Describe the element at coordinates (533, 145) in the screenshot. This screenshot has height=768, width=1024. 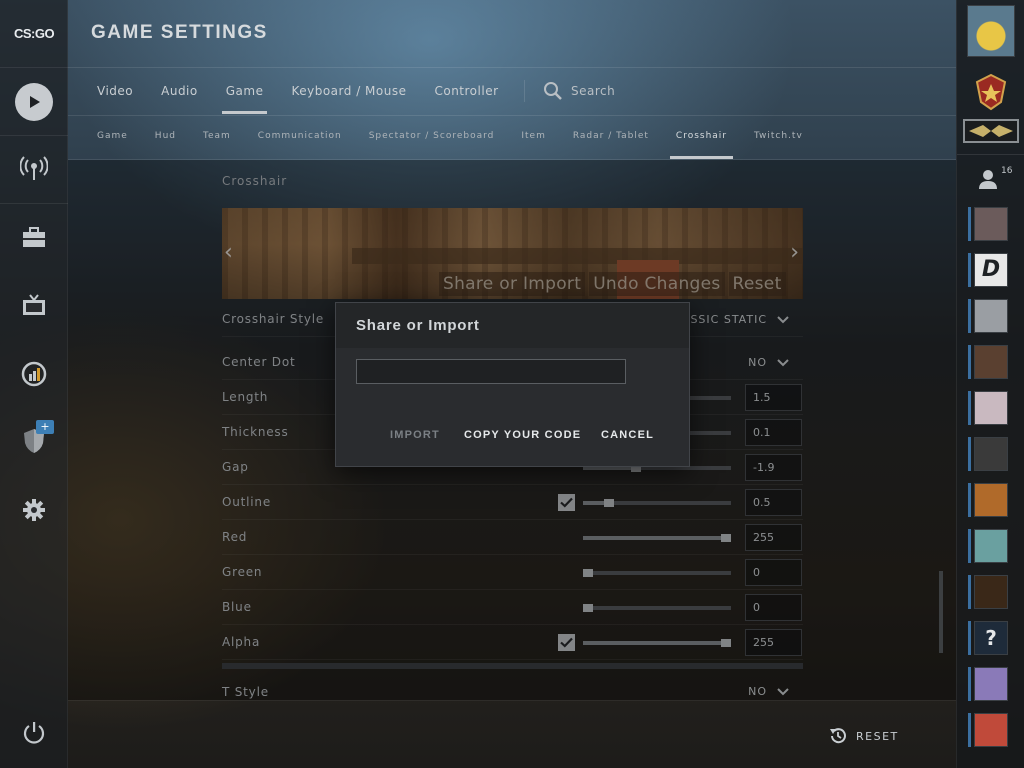
I see `subtab-item: Item` at that location.